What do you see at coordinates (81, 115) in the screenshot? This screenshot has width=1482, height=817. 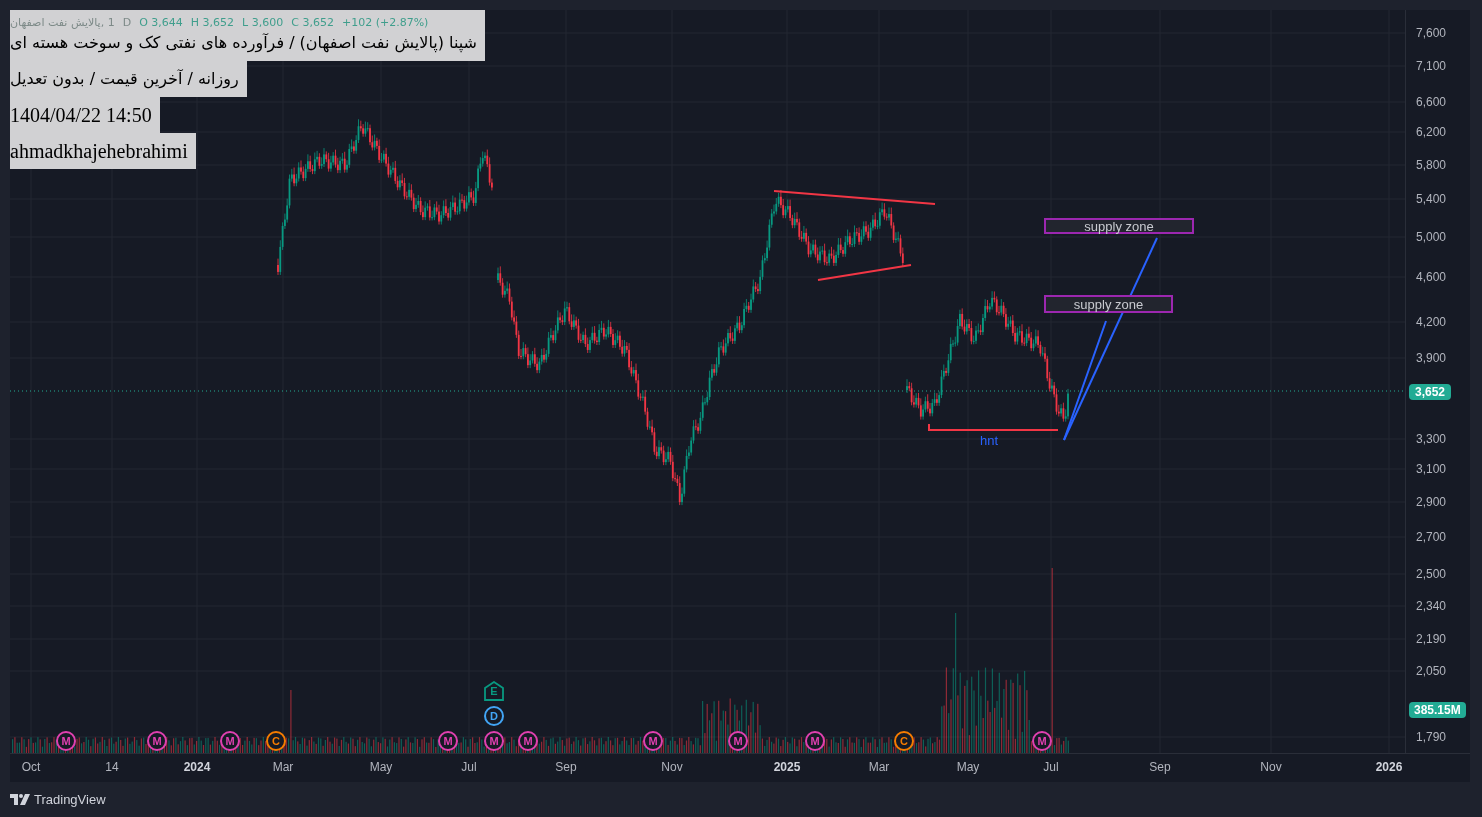 I see `header-text: 1404/04/22 14:50` at bounding box center [81, 115].